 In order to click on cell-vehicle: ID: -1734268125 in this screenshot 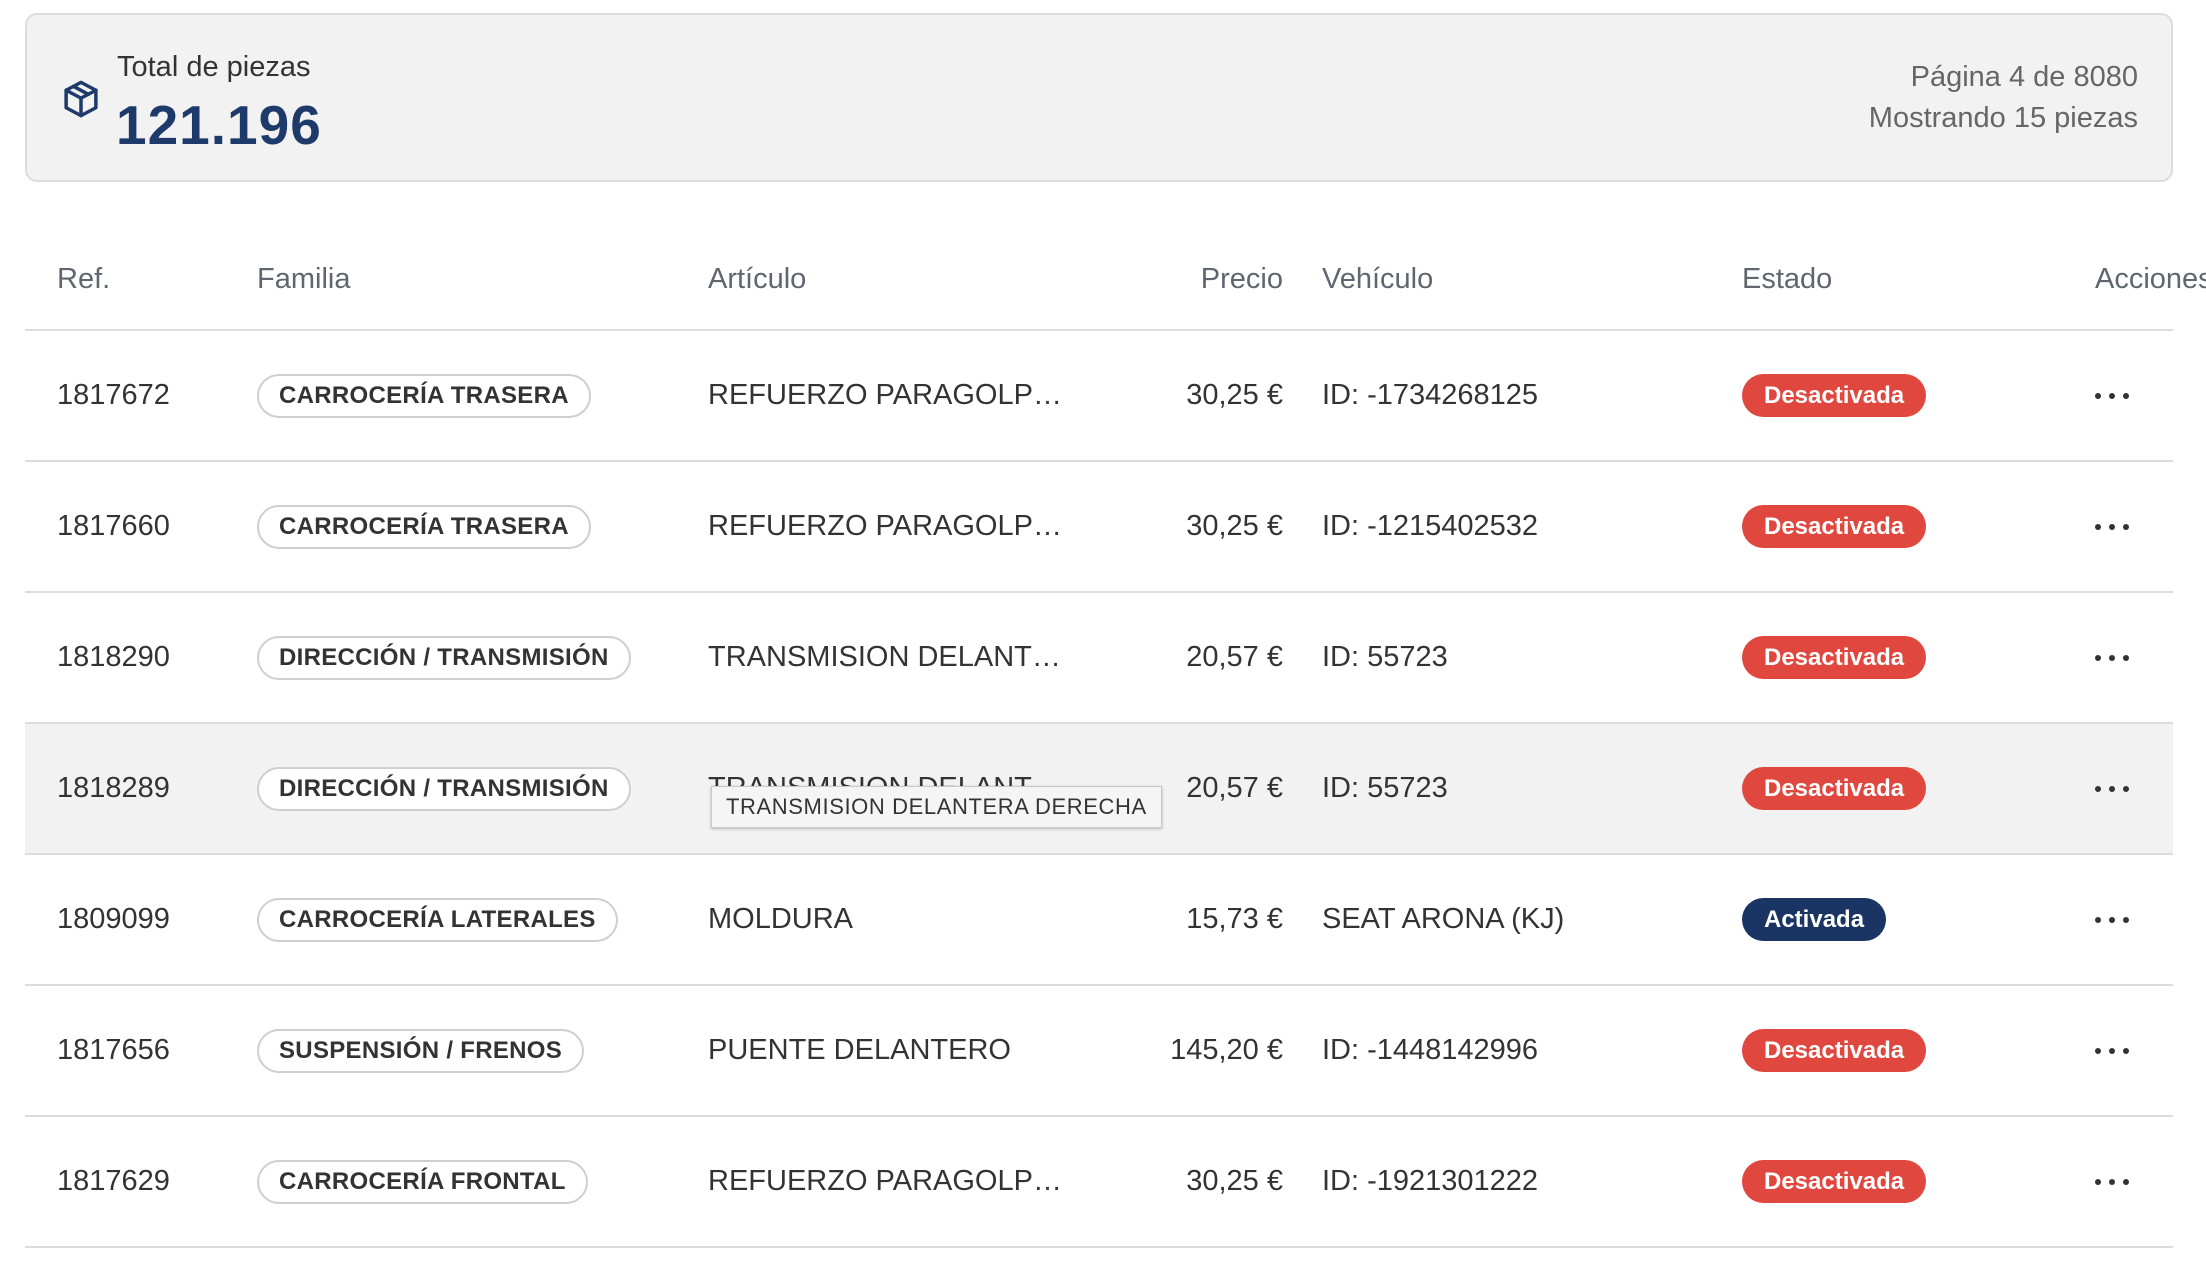, I will do `click(1430, 395)`.